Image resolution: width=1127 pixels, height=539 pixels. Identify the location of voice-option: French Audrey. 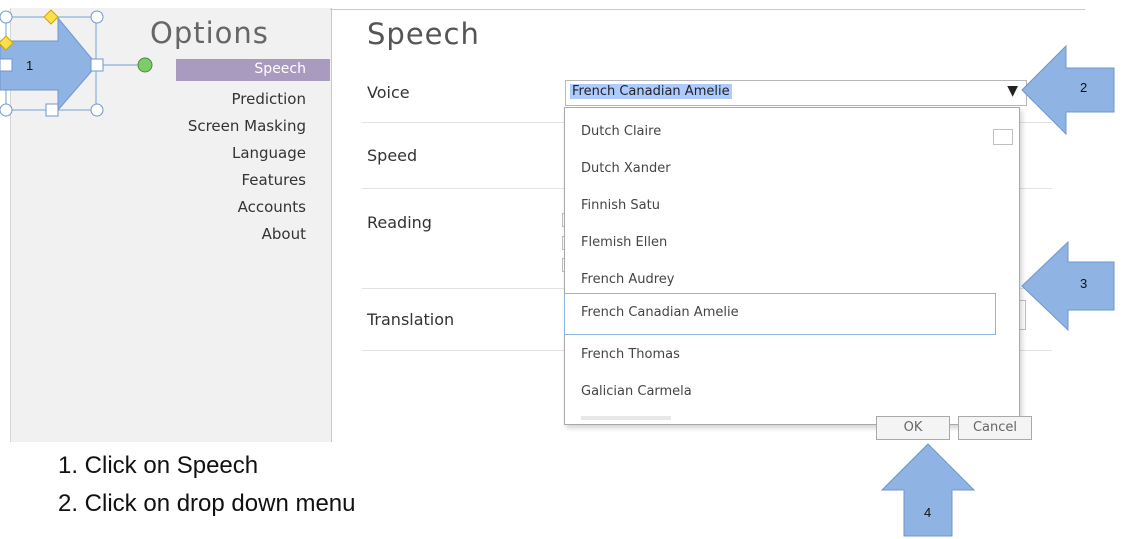
(627, 279).